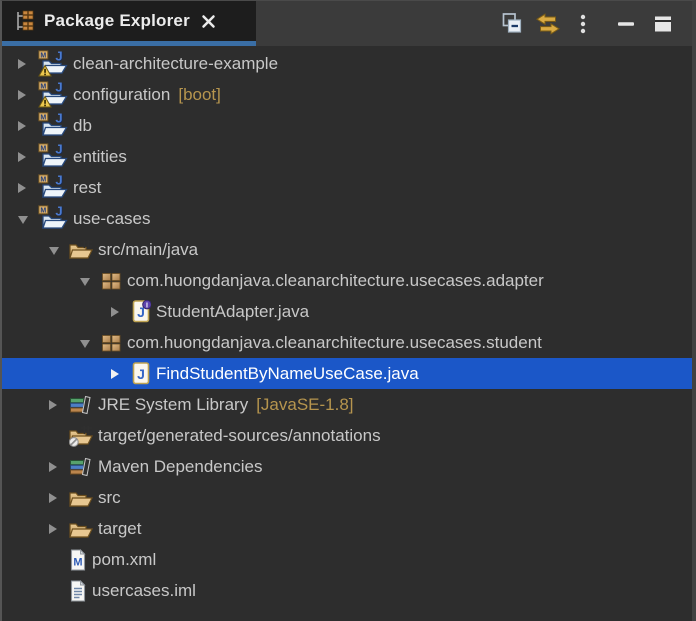  I want to click on tree-item-label: StudentAdapter.java, so click(233, 311).